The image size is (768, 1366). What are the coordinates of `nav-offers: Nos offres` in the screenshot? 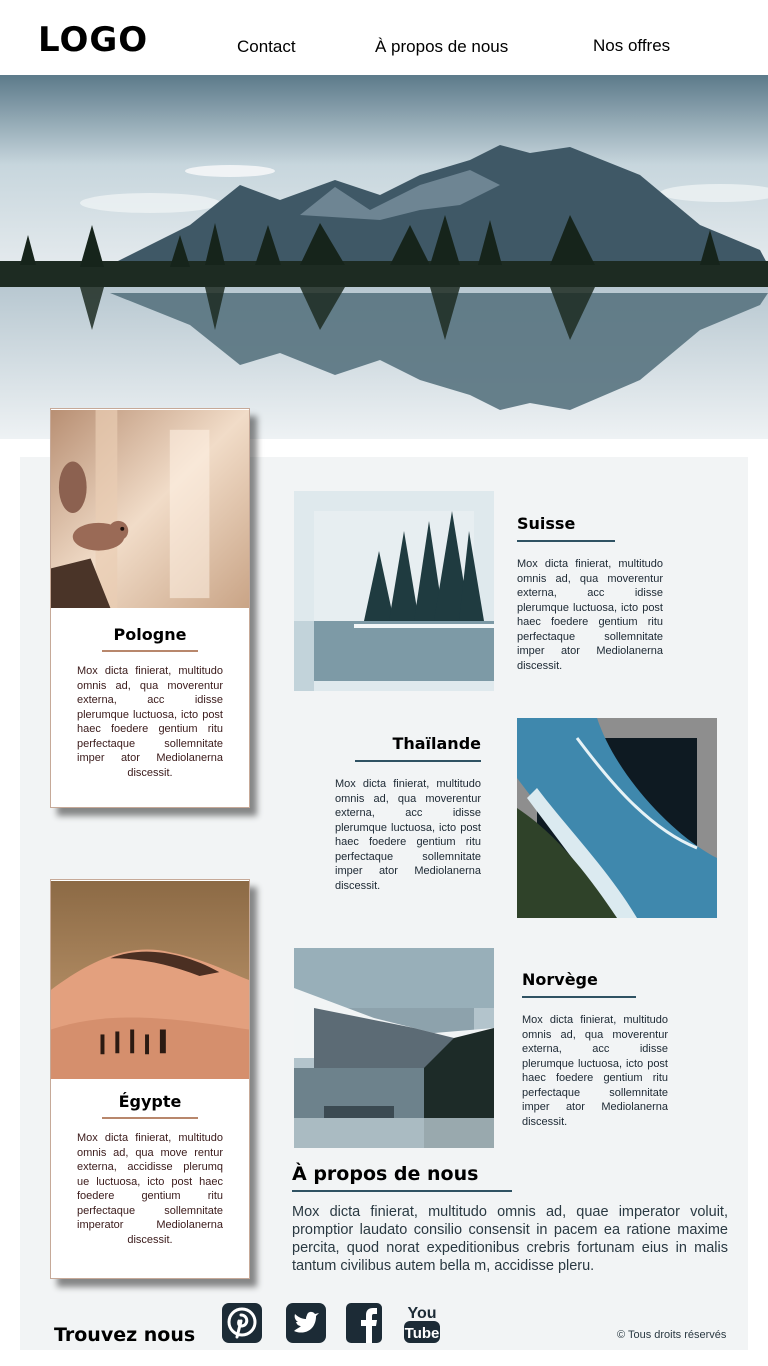 It's located at (631, 46).